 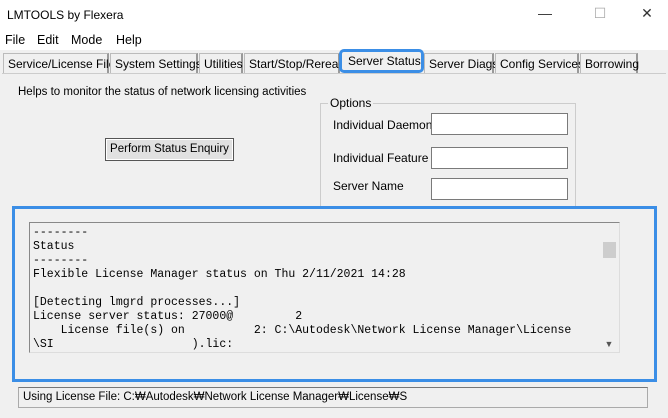 What do you see at coordinates (383, 125) in the screenshot?
I see `individual-daemon-label: Individual Daemon` at bounding box center [383, 125].